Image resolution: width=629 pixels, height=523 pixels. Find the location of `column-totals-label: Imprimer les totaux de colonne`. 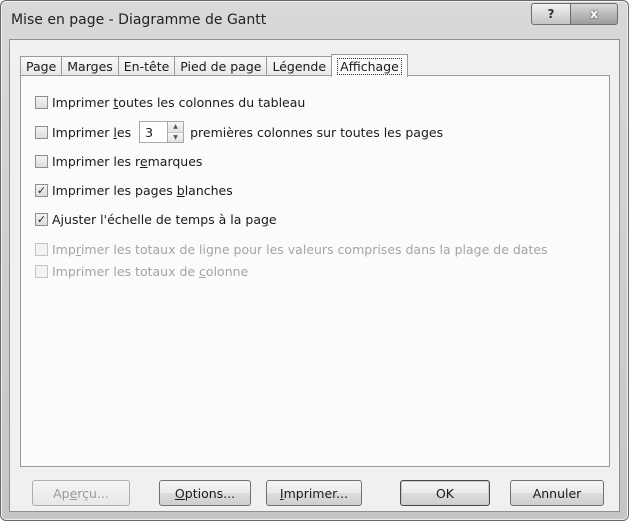

column-totals-label: Imprimer les totaux de colonne is located at coordinates (150, 271).